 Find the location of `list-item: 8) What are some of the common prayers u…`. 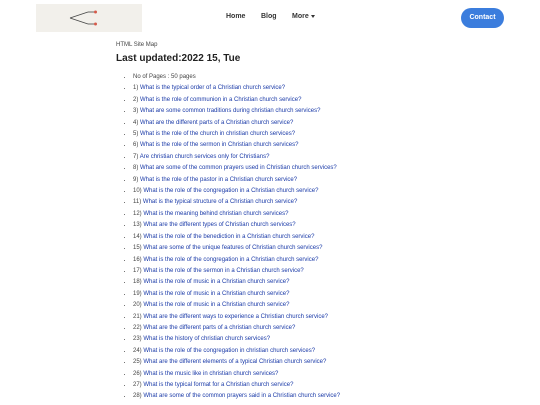

list-item: 8) What are some of the common prayers u… is located at coordinates (314, 168).